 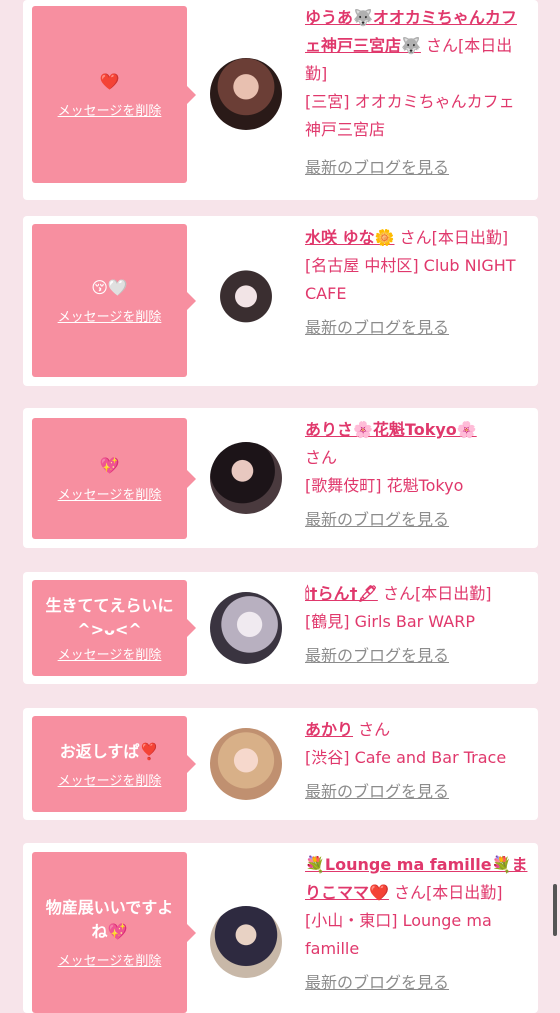 I want to click on message-bubble: ❤️ メッセージを削除, so click(x=114, y=94).